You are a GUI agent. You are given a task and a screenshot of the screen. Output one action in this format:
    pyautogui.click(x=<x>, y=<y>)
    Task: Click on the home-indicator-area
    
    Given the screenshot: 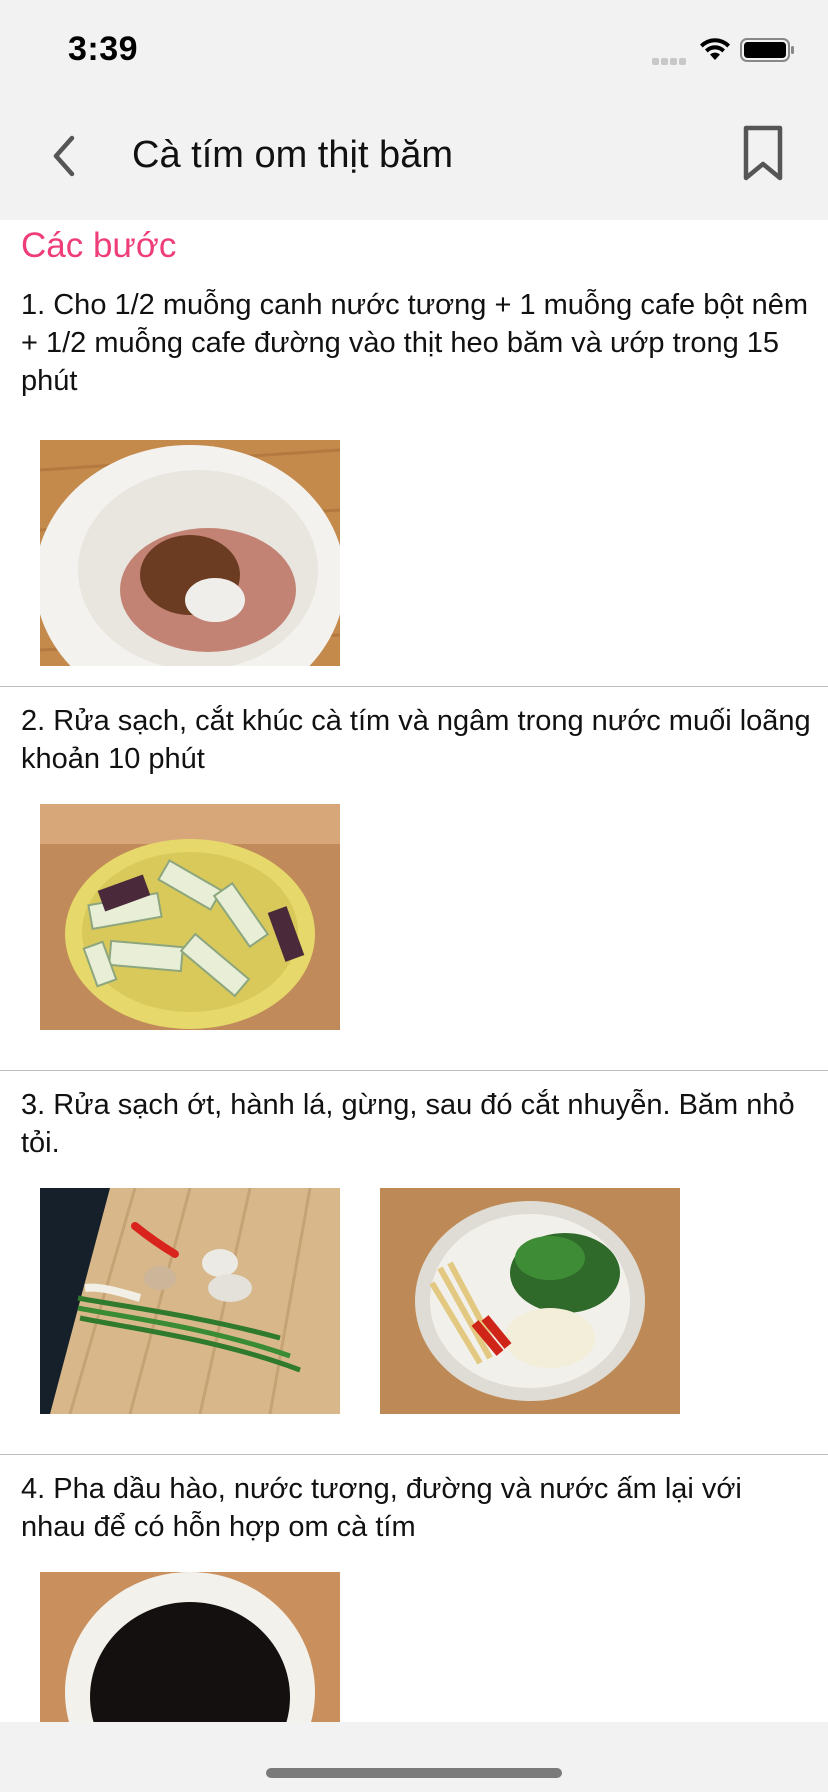 What is the action you would take?
    pyautogui.click(x=414, y=1757)
    